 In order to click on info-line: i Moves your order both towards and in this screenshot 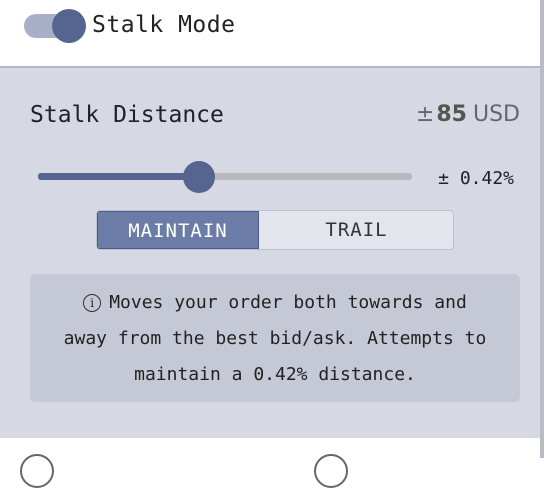, I will do `click(275, 302)`.